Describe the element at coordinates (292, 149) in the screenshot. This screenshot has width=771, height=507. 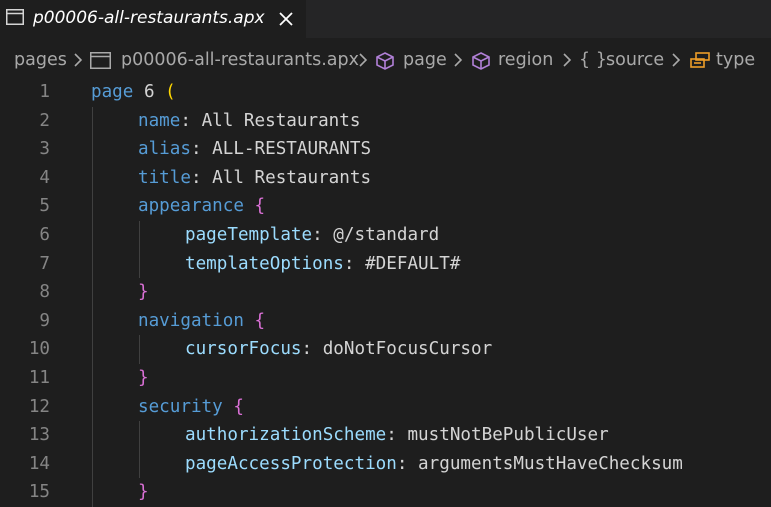
I see `code-value: ALL-RESTAURANTS` at that location.